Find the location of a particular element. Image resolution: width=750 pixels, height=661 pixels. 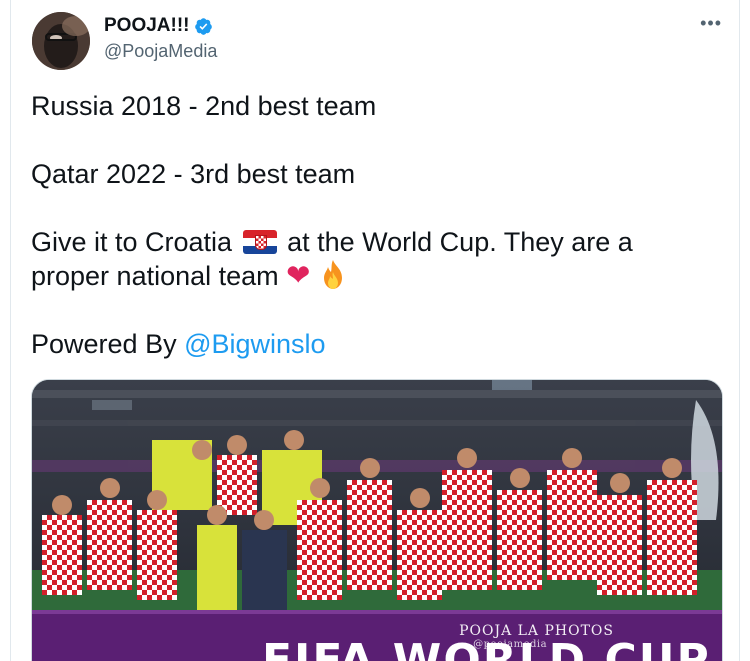

tweet-line: Russia 2018 - 2nd best team is located at coordinates (204, 106).